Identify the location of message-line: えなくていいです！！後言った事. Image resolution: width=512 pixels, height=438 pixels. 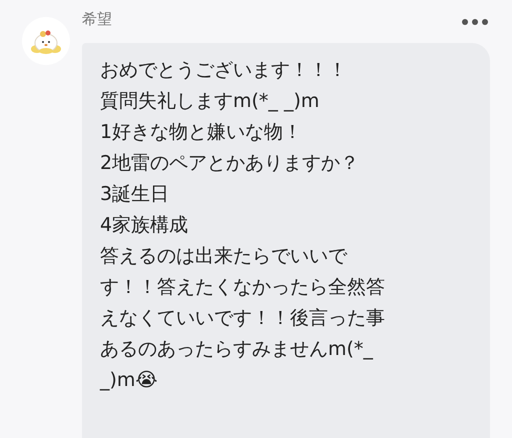
(242, 318).